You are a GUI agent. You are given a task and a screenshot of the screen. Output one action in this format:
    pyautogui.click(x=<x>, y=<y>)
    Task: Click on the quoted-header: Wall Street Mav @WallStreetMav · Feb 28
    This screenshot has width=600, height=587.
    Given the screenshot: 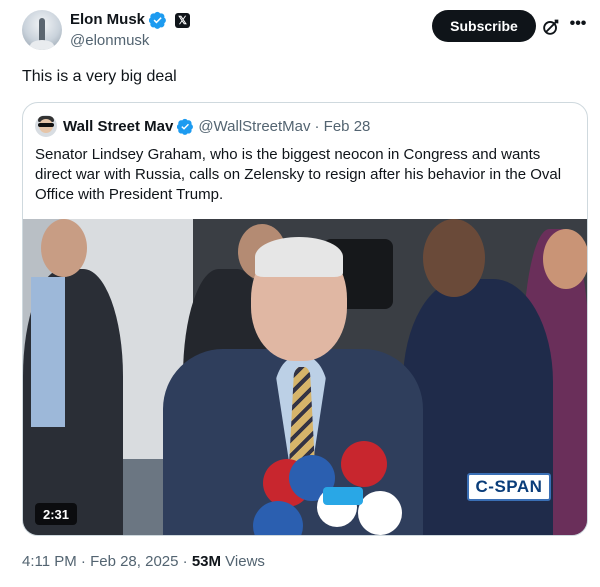 What is the action you would take?
    pyautogui.click(x=202, y=126)
    